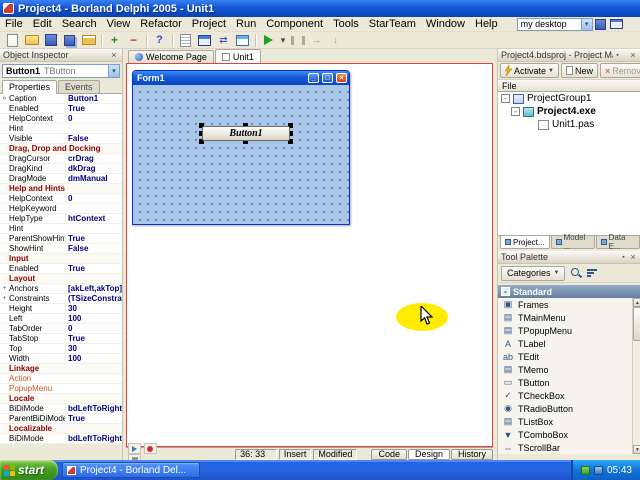  What do you see at coordinates (4, 288) in the screenshot?
I see `expand-marker: +` at bounding box center [4, 288].